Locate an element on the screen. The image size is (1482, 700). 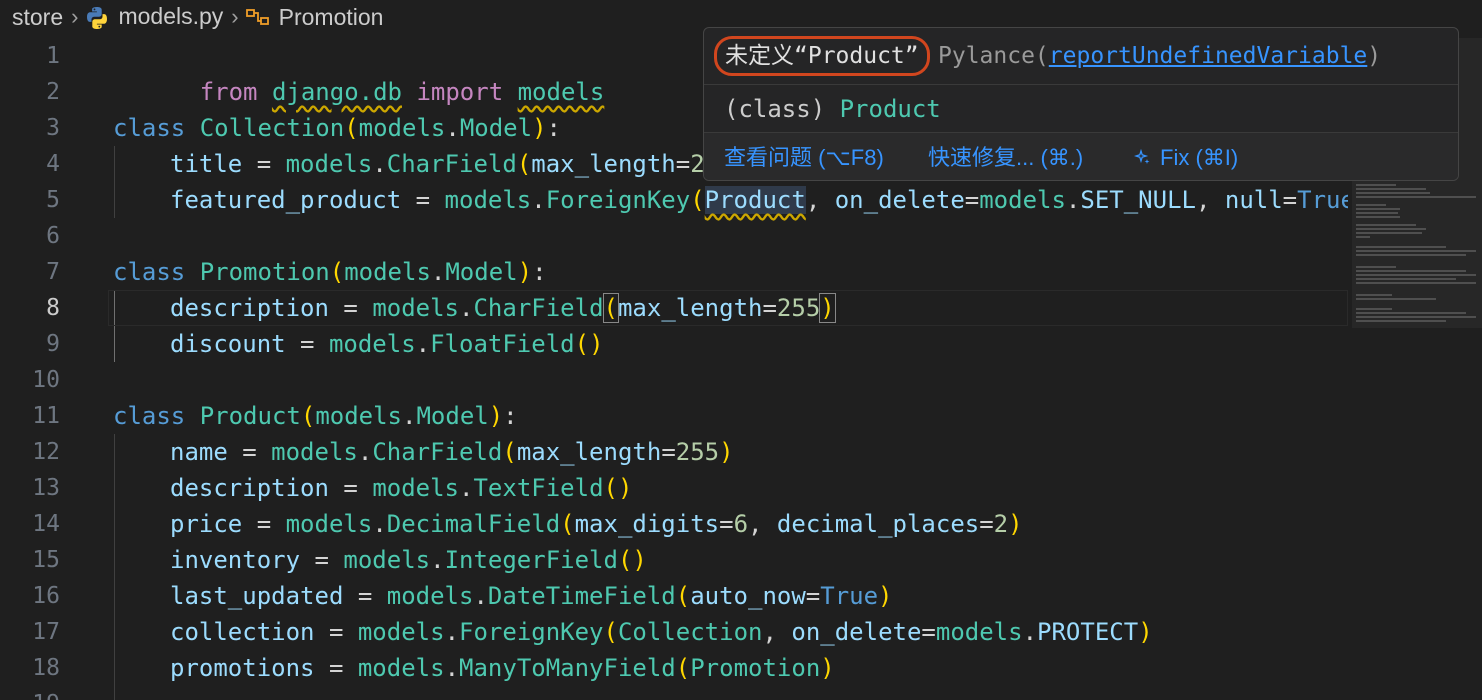
token-variable: last_updated is located at coordinates (256, 596).